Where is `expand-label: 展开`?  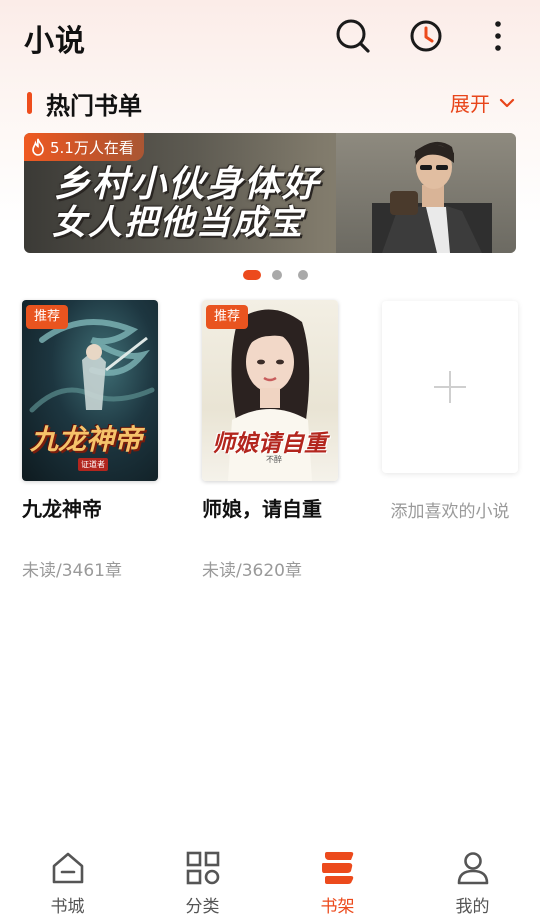 expand-label: 展开 is located at coordinates (470, 104).